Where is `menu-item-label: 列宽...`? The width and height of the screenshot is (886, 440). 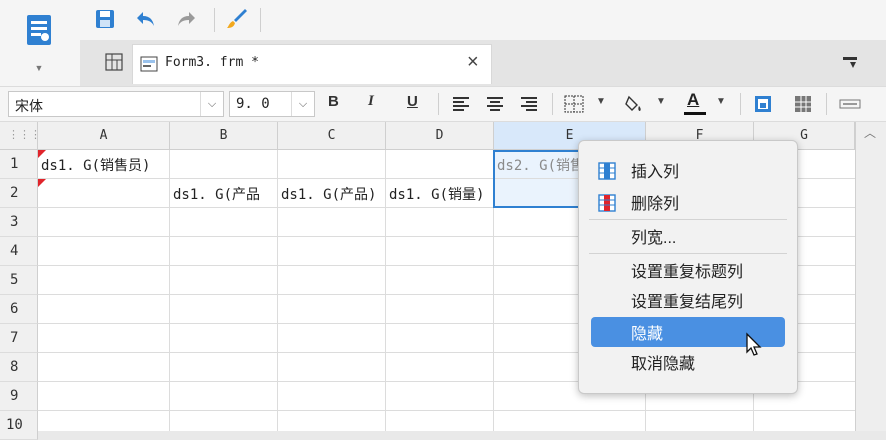
menu-item-label: 列宽... is located at coordinates (654, 238).